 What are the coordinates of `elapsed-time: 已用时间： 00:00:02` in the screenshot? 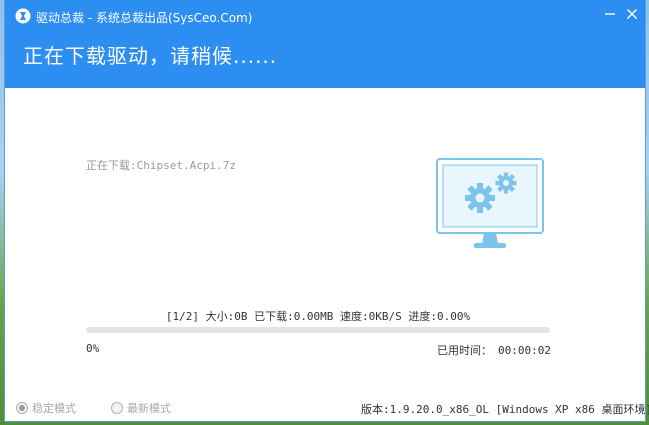 It's located at (494, 350).